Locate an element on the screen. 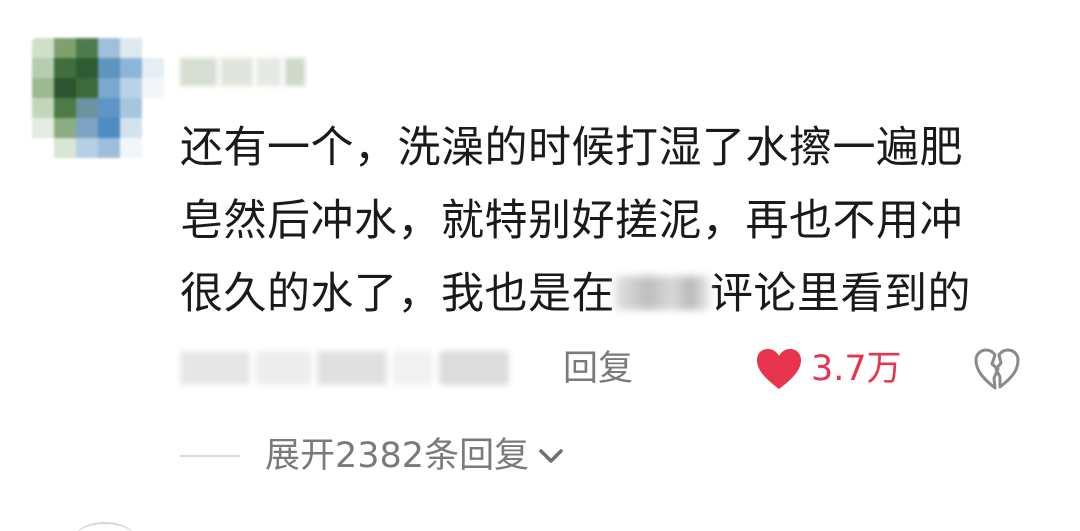 The height and width of the screenshot is (531, 1080). avatar is located at coordinates (98, 98).